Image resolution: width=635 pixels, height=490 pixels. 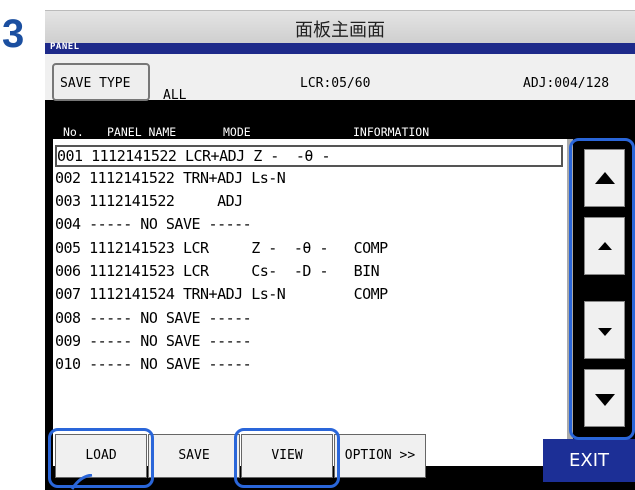 I want to click on column-panel-name: PANEL NAME, so click(x=142, y=132).